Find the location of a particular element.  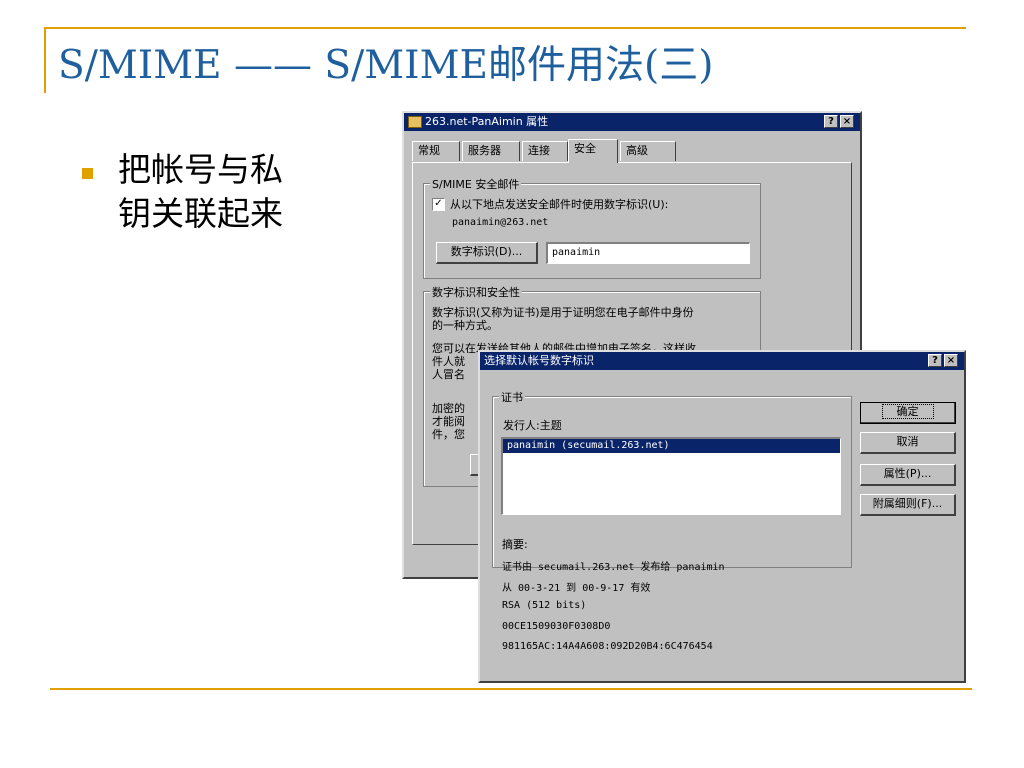

tab-strip: 常规 服务器 连接 安全 高级 is located at coordinates (632, 151).